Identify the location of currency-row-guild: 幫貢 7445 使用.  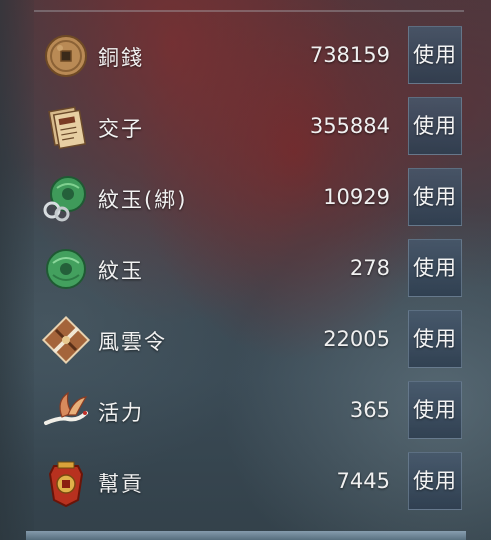
(249, 483).